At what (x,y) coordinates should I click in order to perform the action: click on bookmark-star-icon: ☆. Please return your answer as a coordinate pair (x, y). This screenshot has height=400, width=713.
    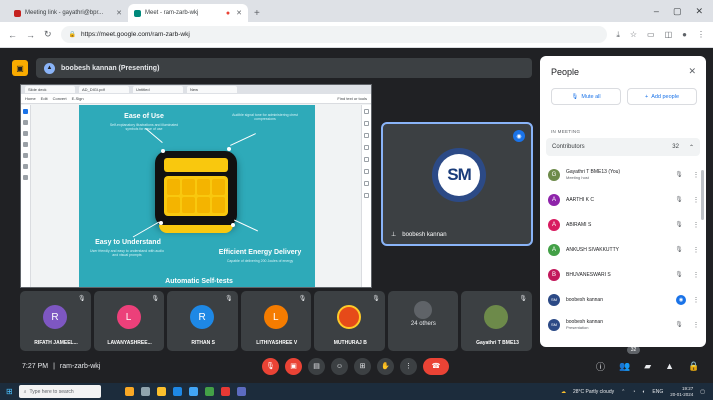
    Looking at the image, I should click on (633, 35).